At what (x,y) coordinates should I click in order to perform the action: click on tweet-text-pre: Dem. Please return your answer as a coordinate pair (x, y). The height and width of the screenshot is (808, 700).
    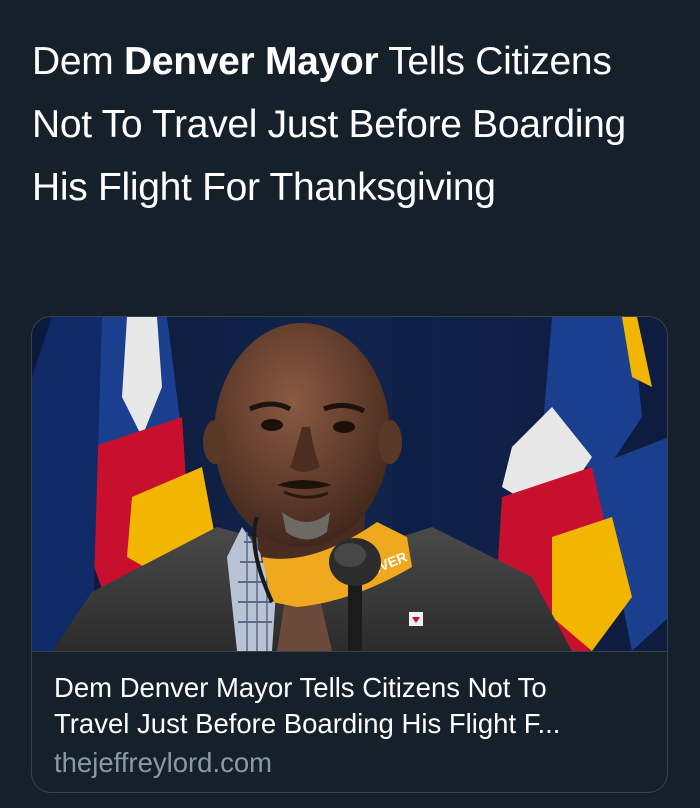
    Looking at the image, I should click on (78, 61).